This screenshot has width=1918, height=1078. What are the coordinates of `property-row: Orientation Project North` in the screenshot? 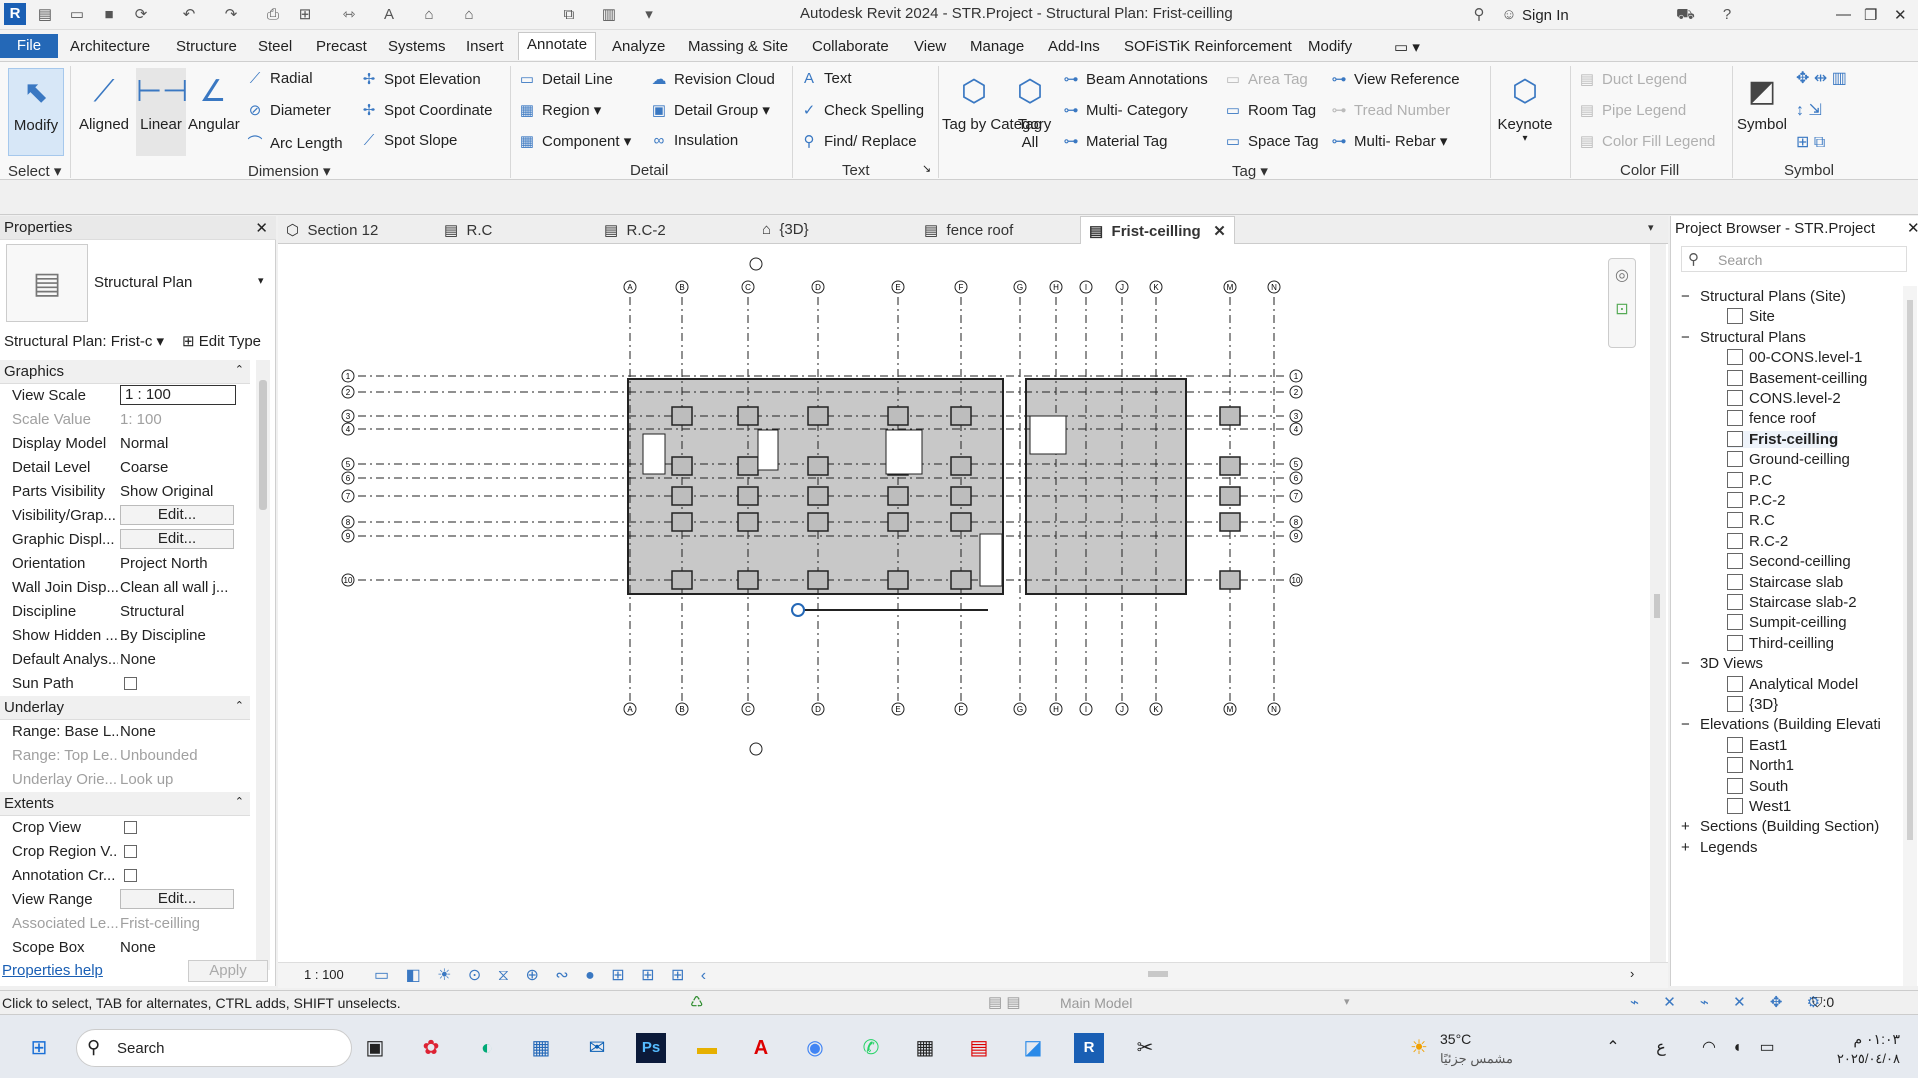 It's located at (125, 564).